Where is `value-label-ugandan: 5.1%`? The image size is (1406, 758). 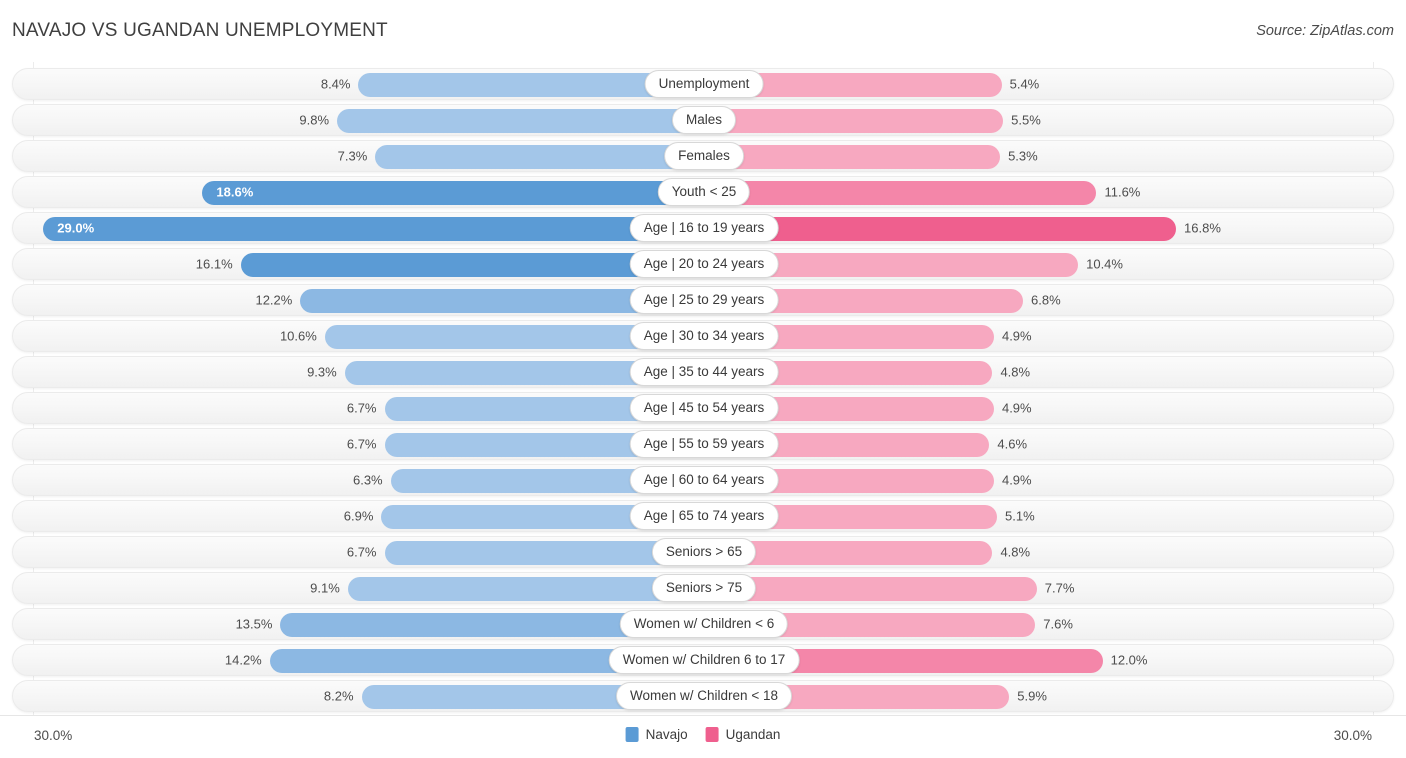 value-label-ugandan: 5.1% is located at coordinates (1020, 516).